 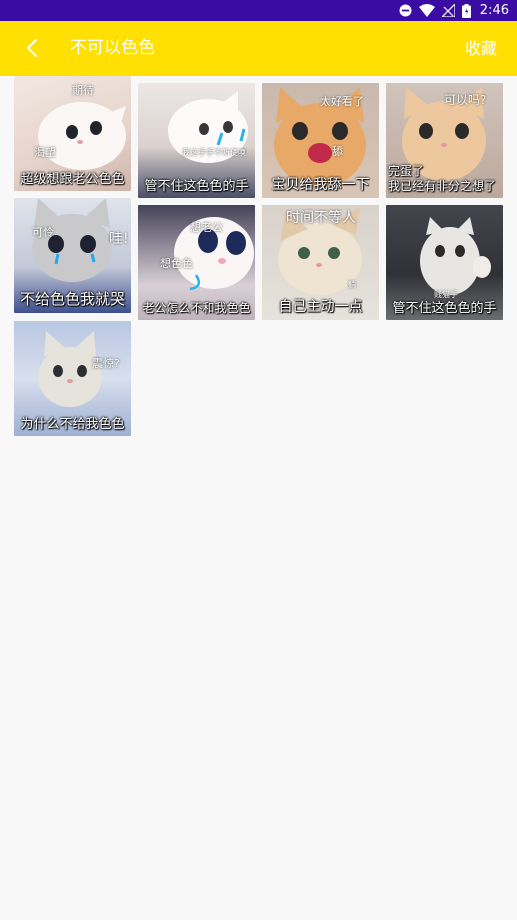 What do you see at coordinates (206, 227) in the screenshot?
I see `sticker-note: 想老公` at bounding box center [206, 227].